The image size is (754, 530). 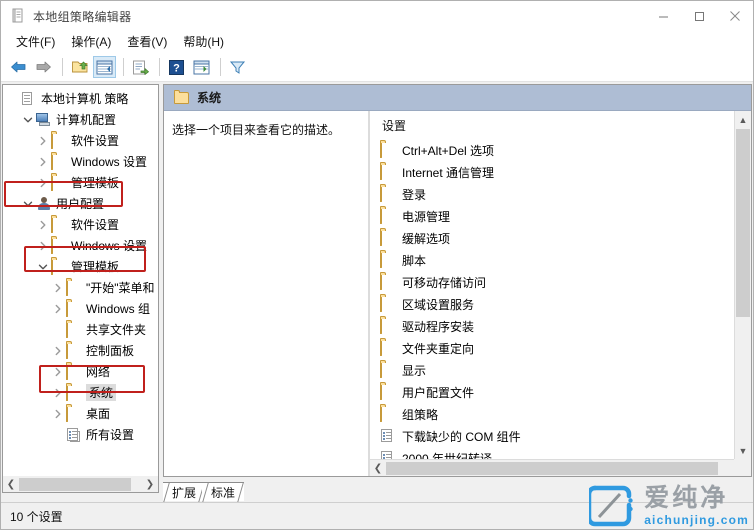 I want to click on list-item: 登录, so click(x=552, y=194).